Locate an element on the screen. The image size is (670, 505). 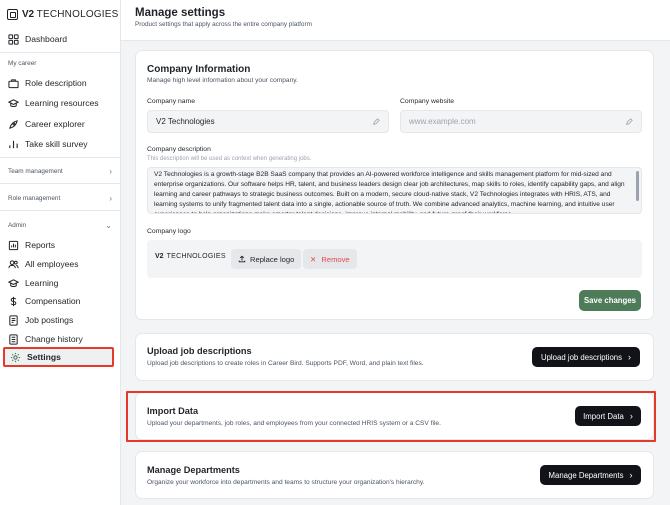
dollar-icon is located at coordinates (13, 301).